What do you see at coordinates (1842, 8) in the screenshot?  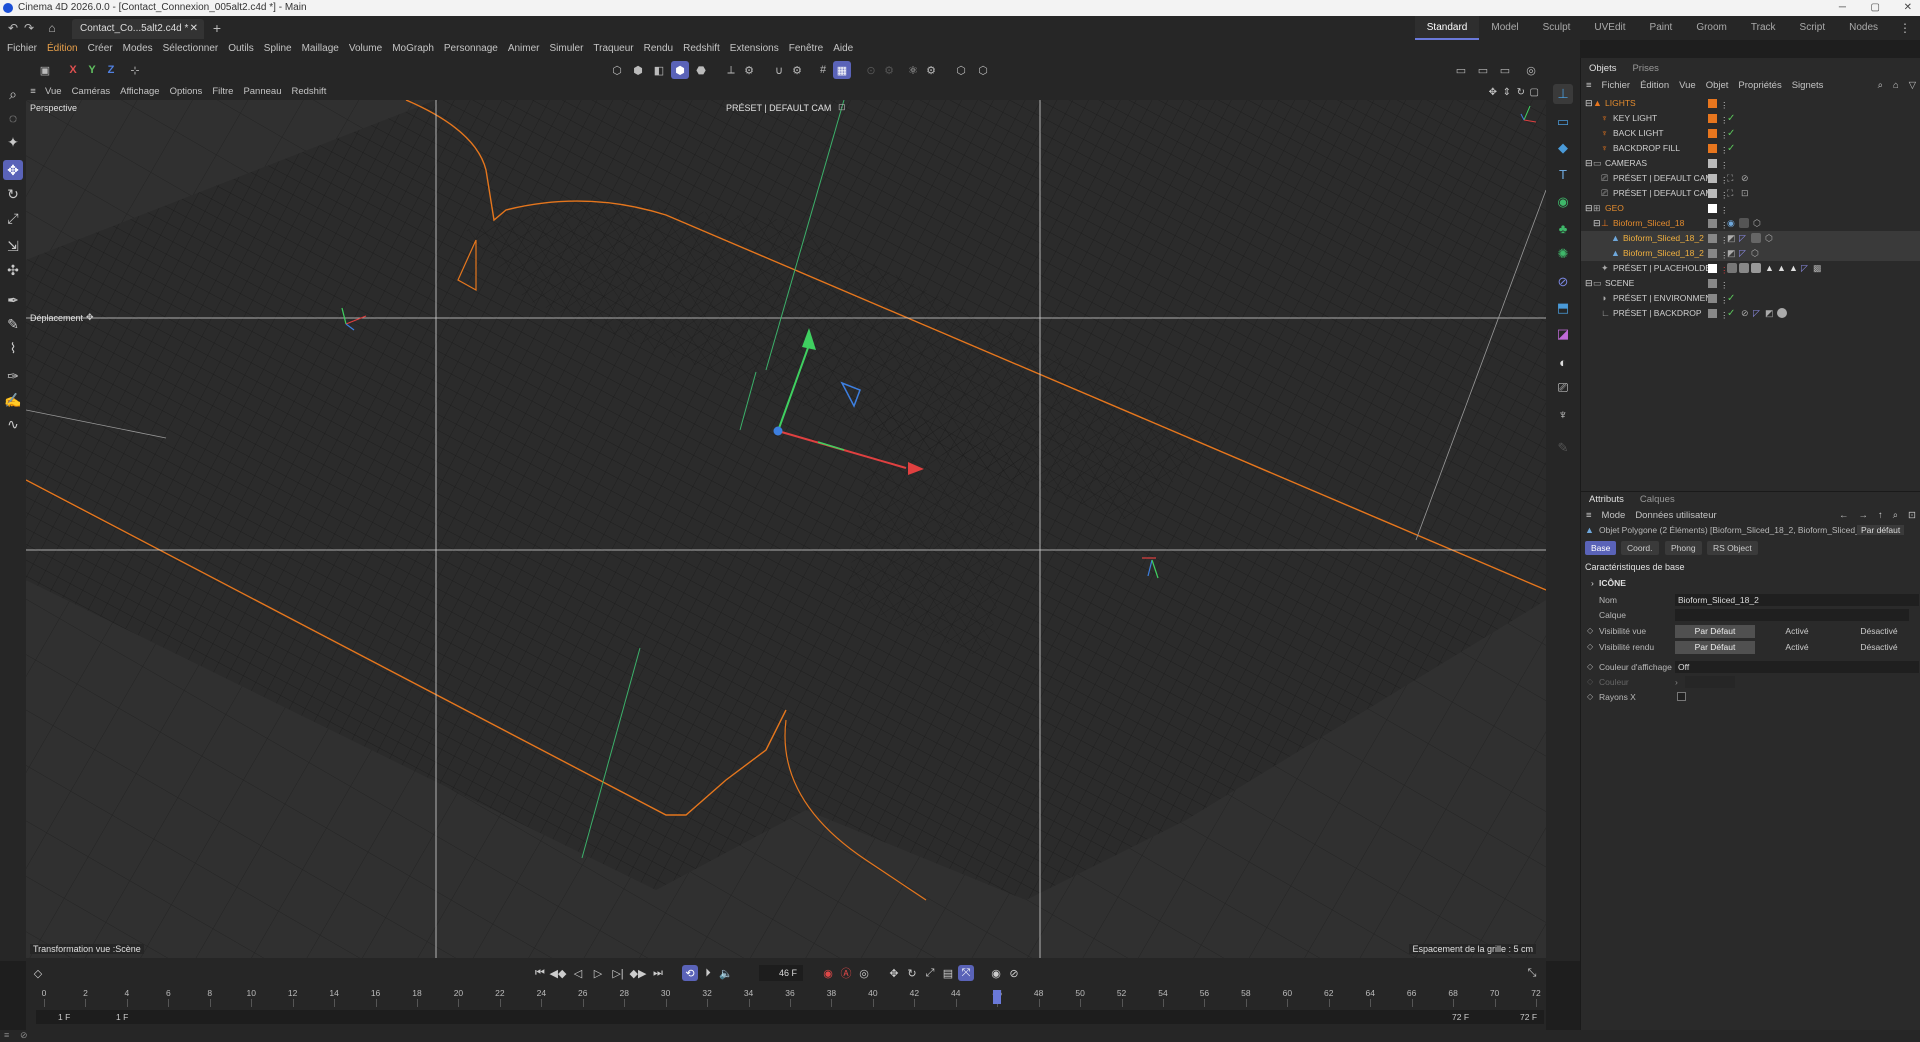 I see `minimize-button: ─` at bounding box center [1842, 8].